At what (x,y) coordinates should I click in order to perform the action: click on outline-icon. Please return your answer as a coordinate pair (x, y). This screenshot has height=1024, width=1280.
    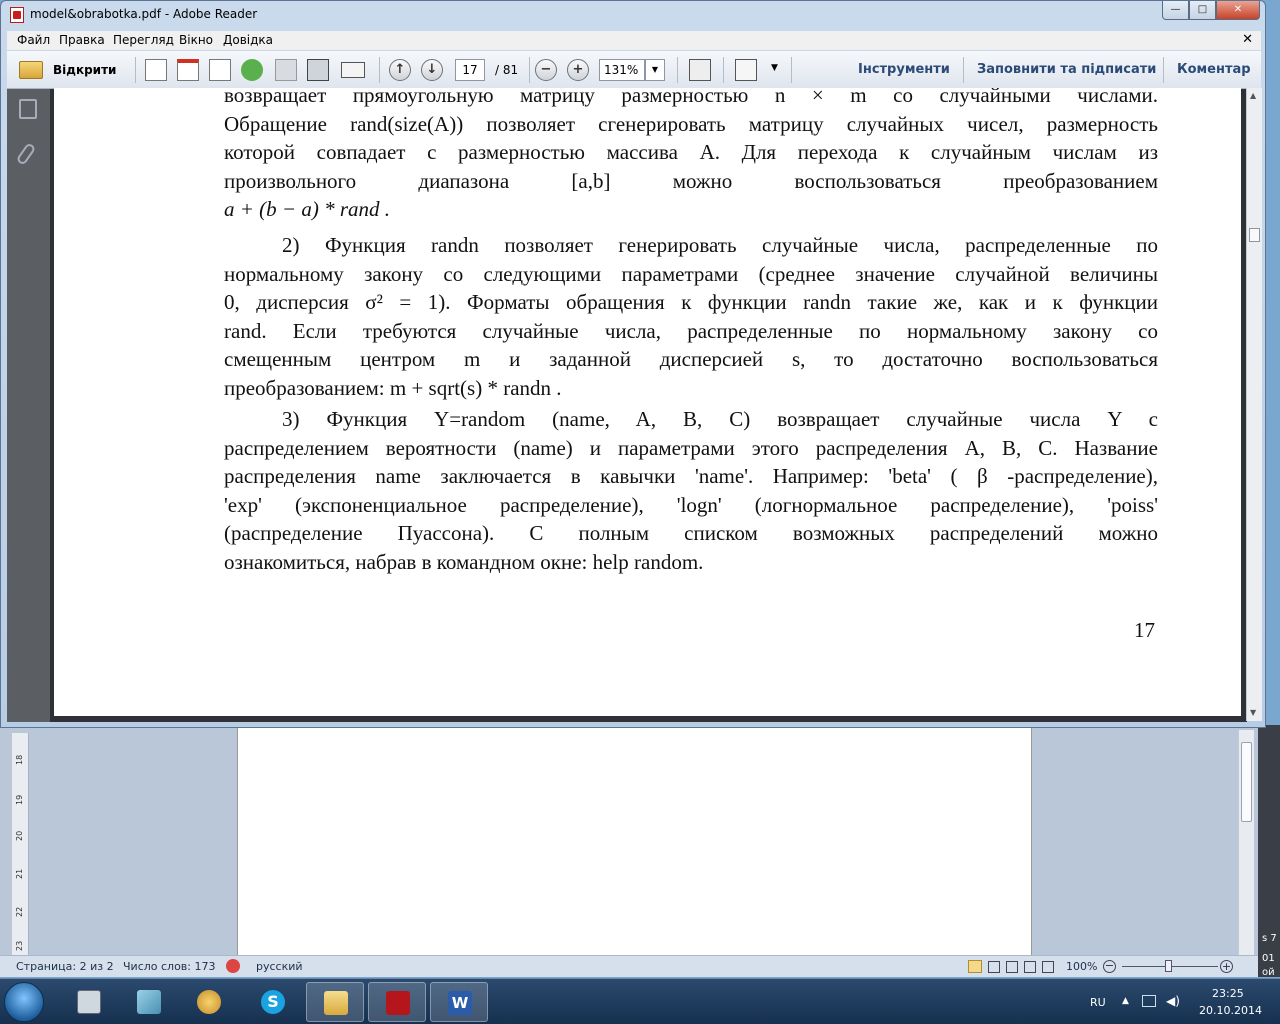
    Looking at the image, I should click on (1030, 967).